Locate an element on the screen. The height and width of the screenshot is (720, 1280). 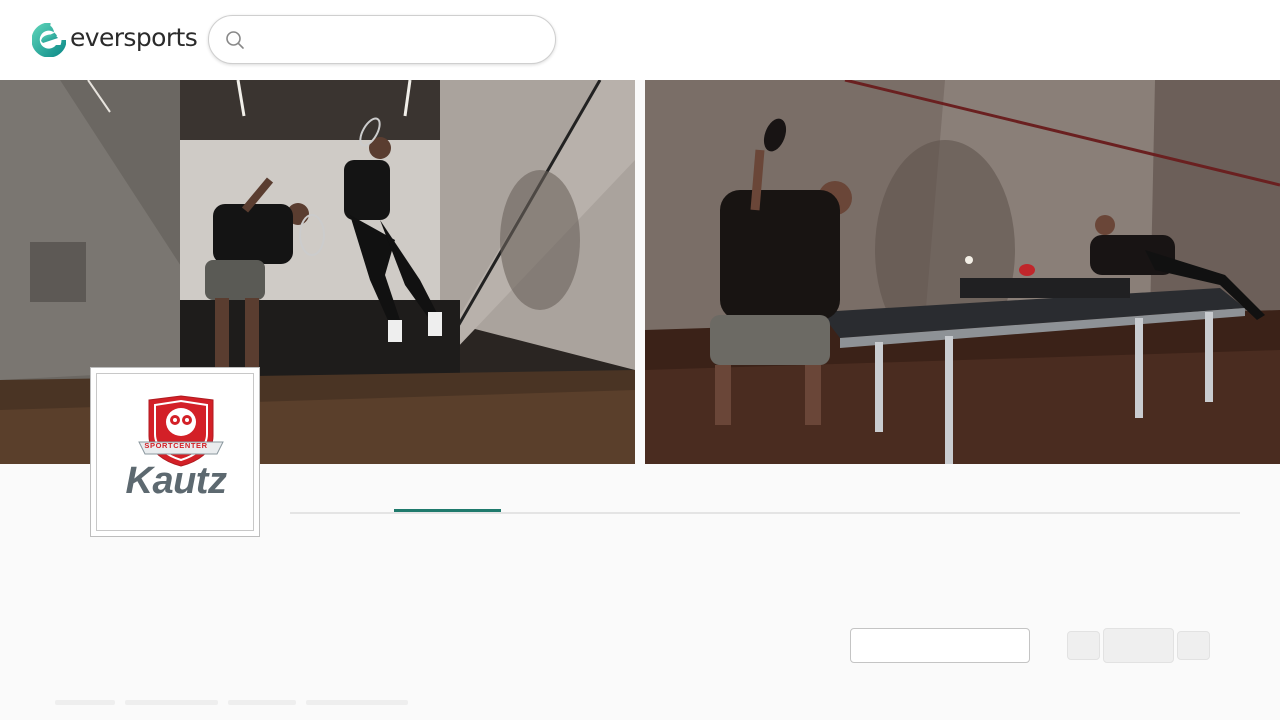
search-input is located at coordinates (400, 40).